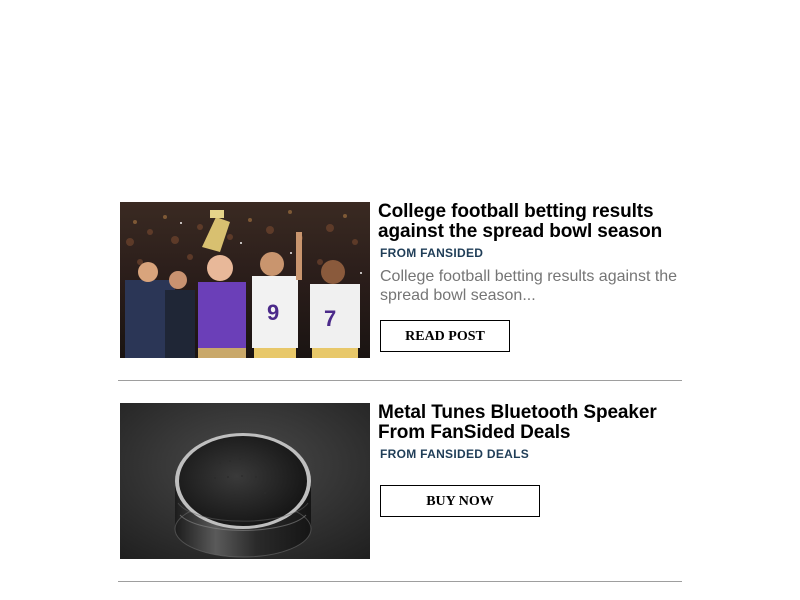 Image resolution: width=800 pixels, height=600 pixels. I want to click on read-post-button: READ POST, so click(445, 336).